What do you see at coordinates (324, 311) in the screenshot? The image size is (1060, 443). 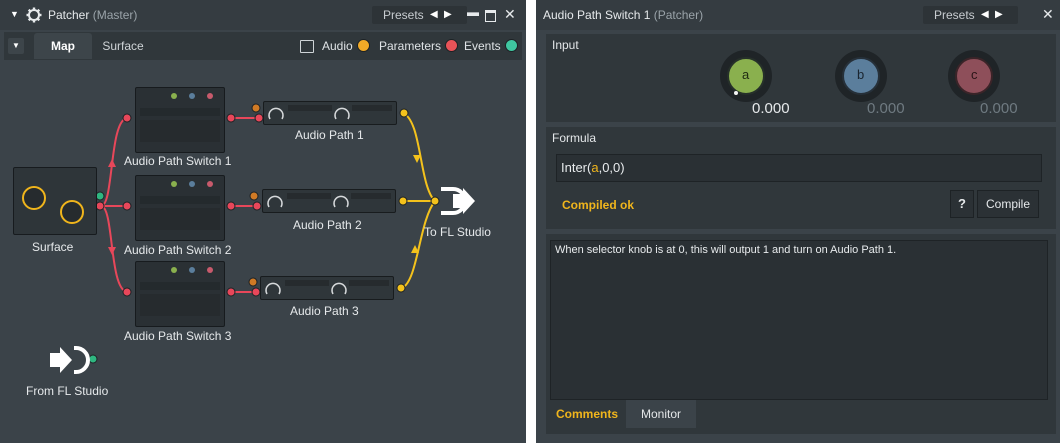 I see `path3-label: Audio Path 3` at bounding box center [324, 311].